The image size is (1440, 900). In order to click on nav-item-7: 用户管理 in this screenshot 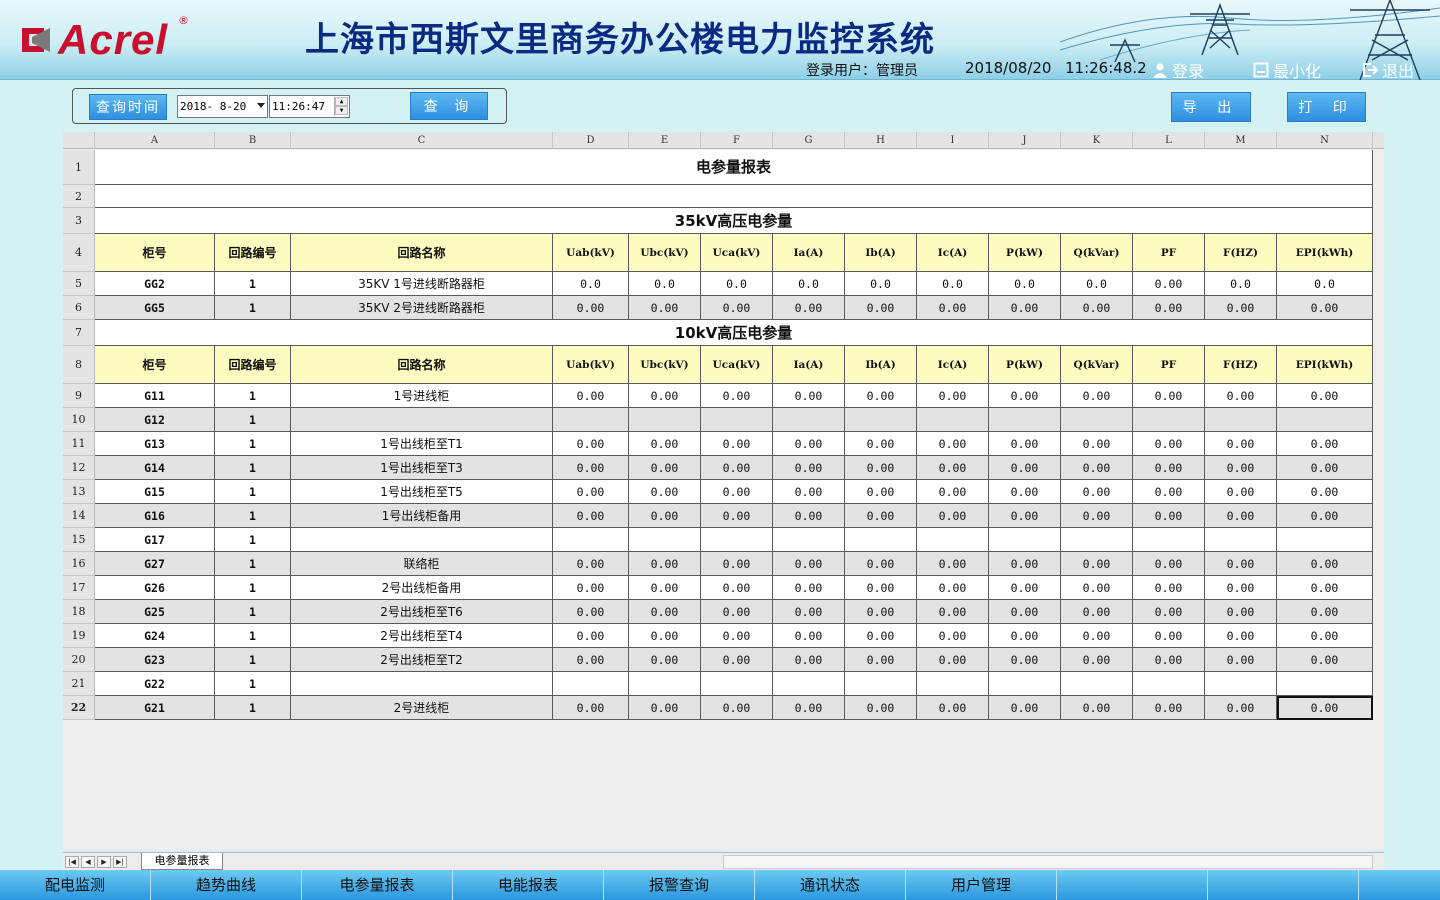, I will do `click(981, 885)`.